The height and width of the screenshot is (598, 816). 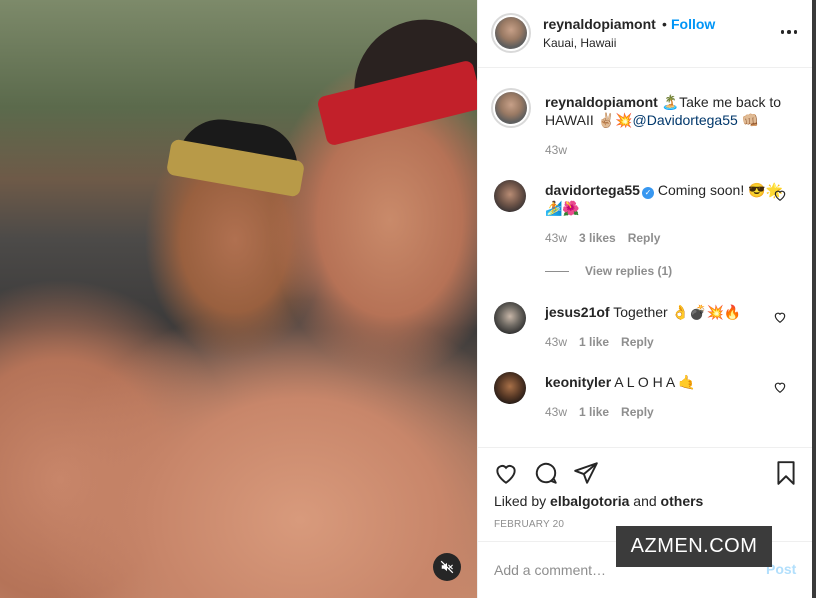 I want to click on comment-meta: 43w 3 likes Reply, so click(x=602, y=238).